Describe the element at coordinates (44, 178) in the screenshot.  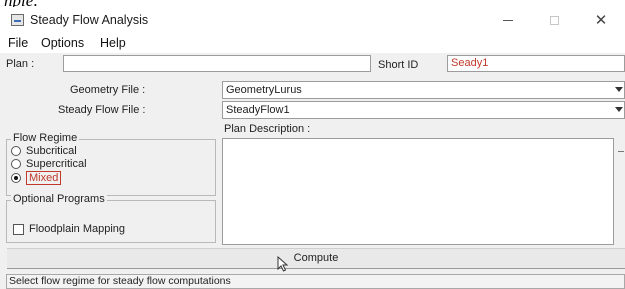
I see `mixed-label: Mixed` at that location.